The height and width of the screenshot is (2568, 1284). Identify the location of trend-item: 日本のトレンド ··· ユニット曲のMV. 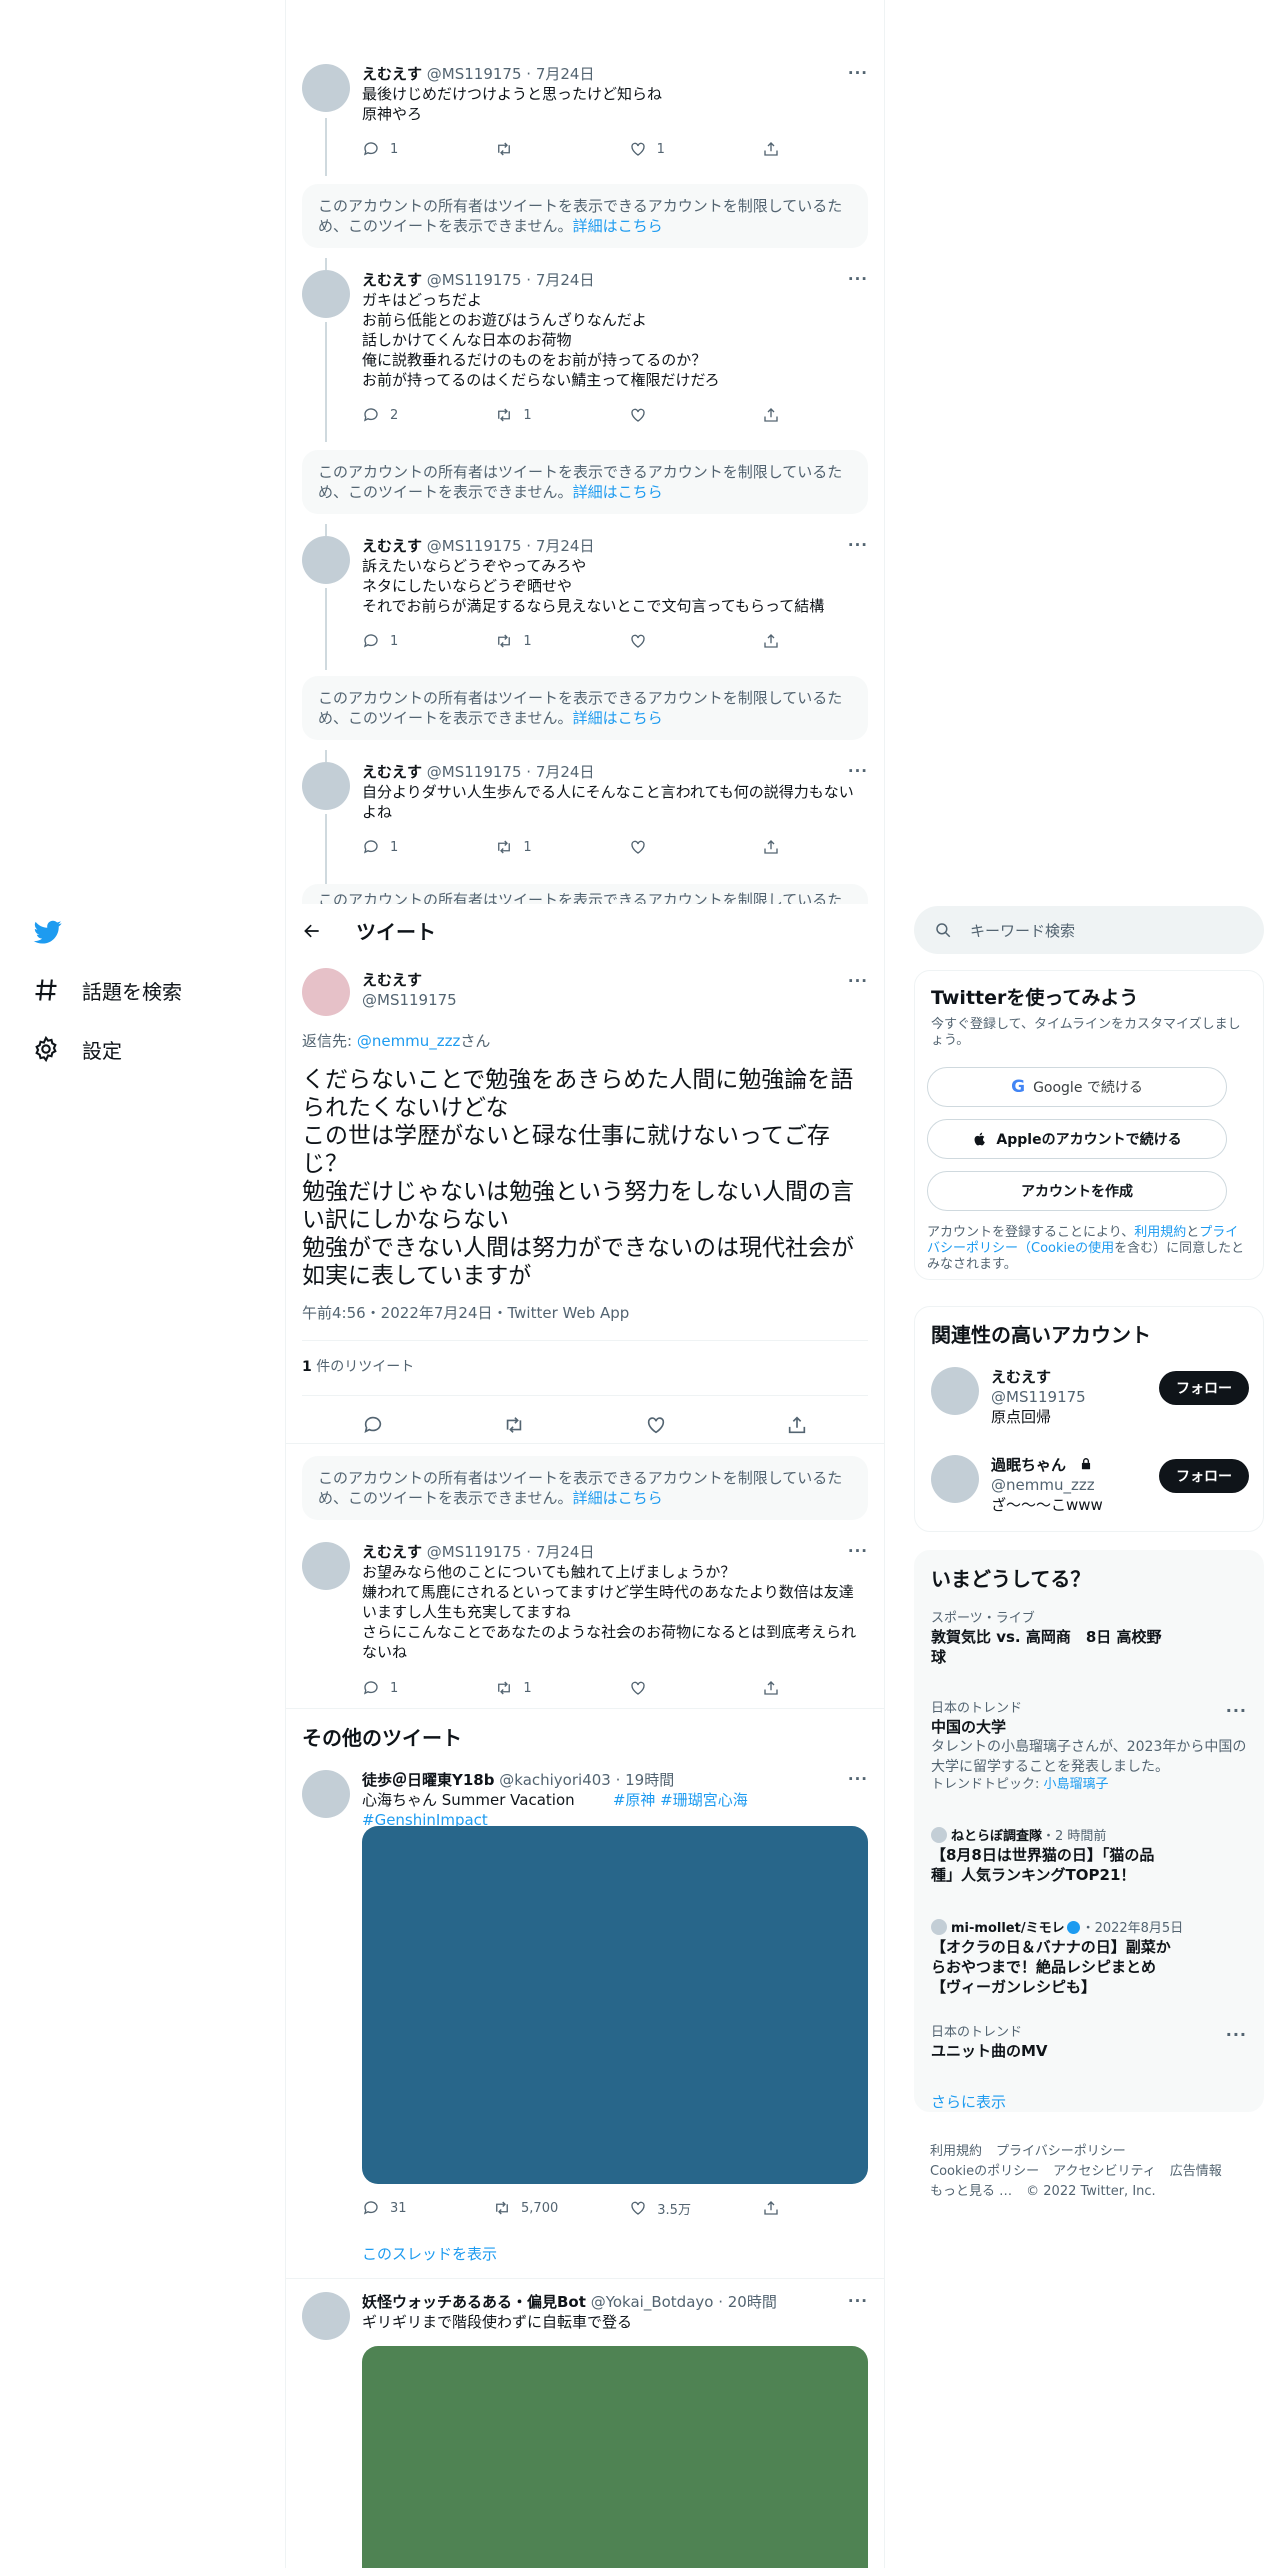
(1089, 2043).